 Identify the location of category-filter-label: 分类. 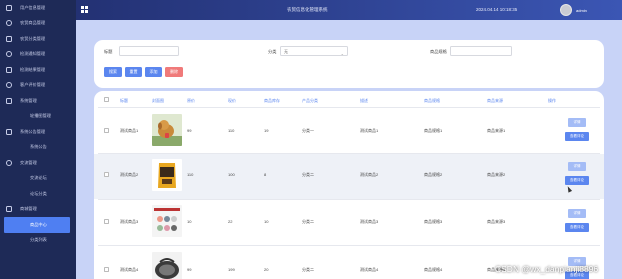
(272, 51).